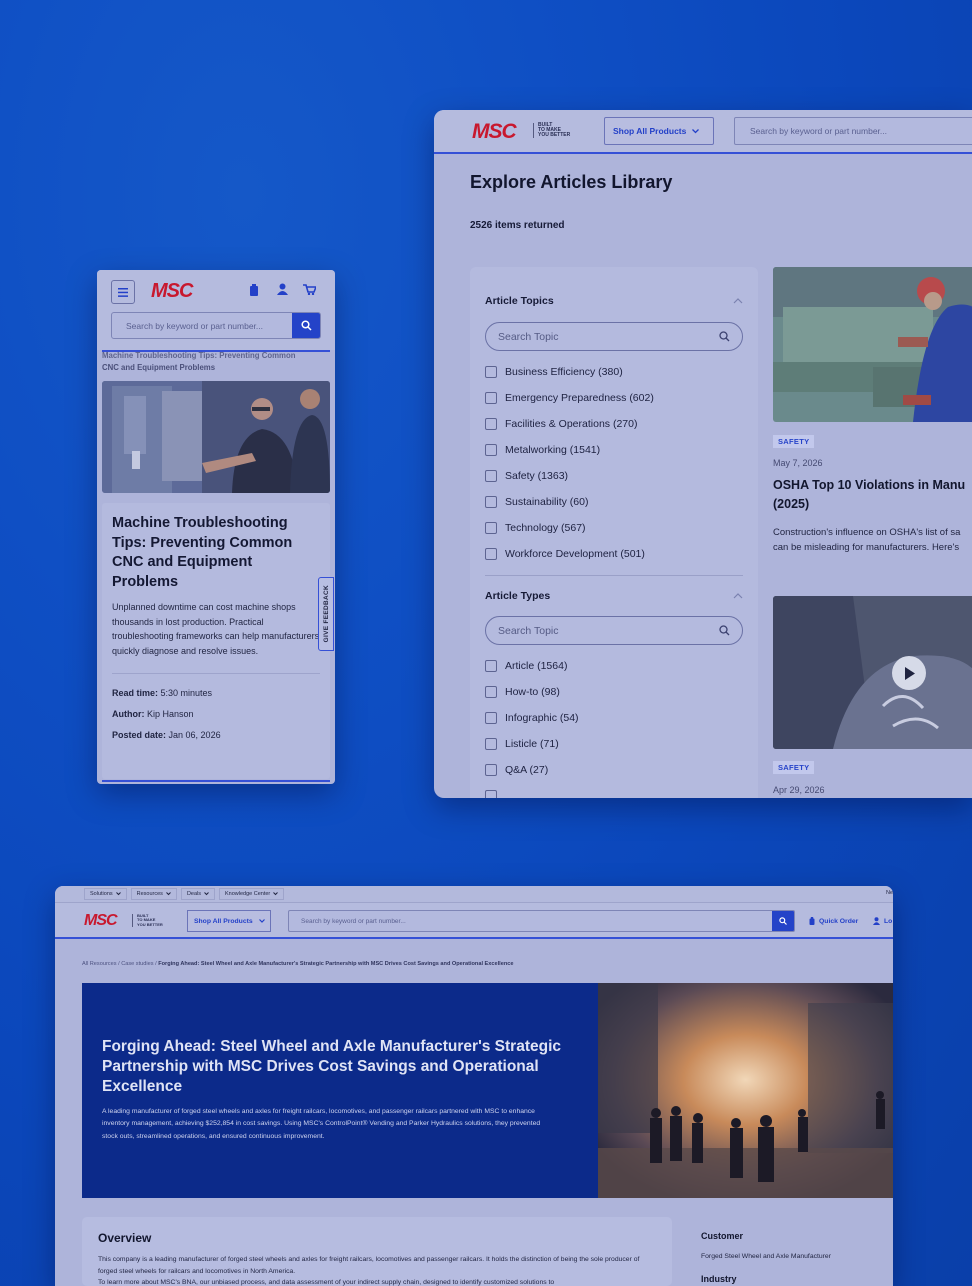 This screenshot has width=972, height=1286. Describe the element at coordinates (105, 894) in the screenshot. I see `nav-item: Solutions` at that location.